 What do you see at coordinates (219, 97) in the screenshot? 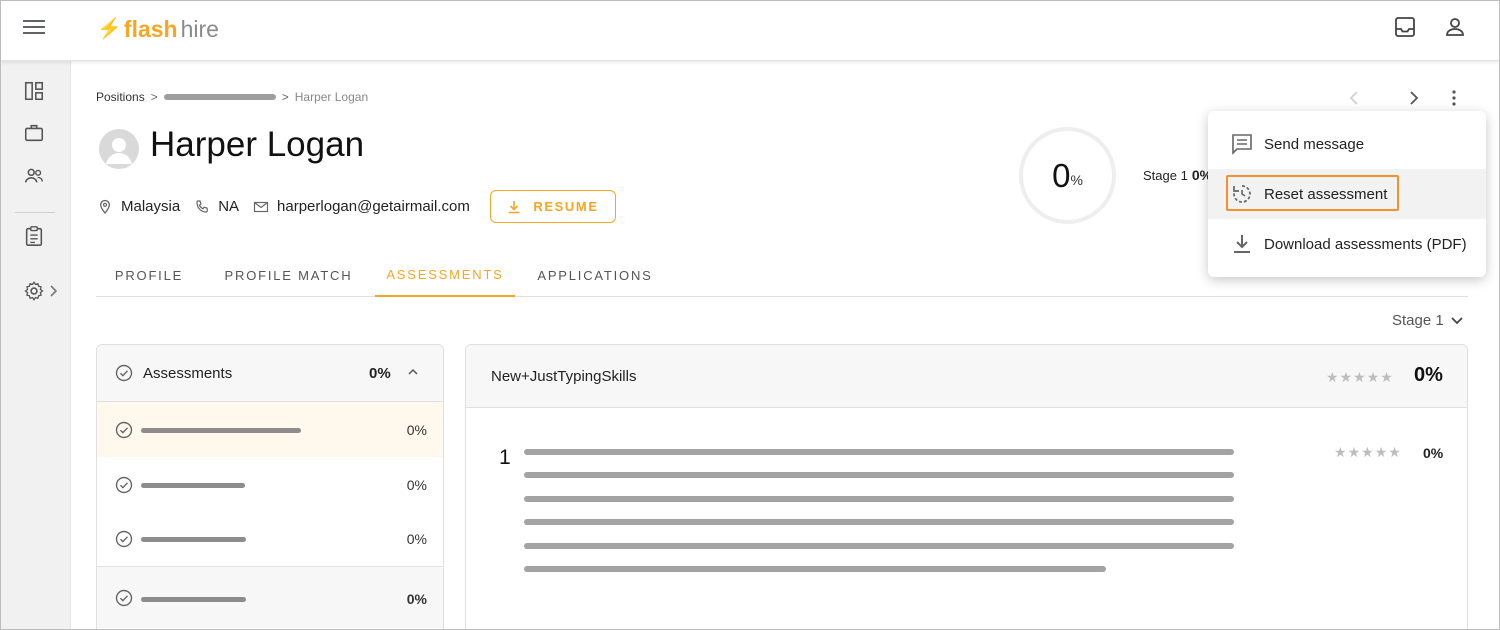
I see `breadcrumb-position-redacted` at bounding box center [219, 97].